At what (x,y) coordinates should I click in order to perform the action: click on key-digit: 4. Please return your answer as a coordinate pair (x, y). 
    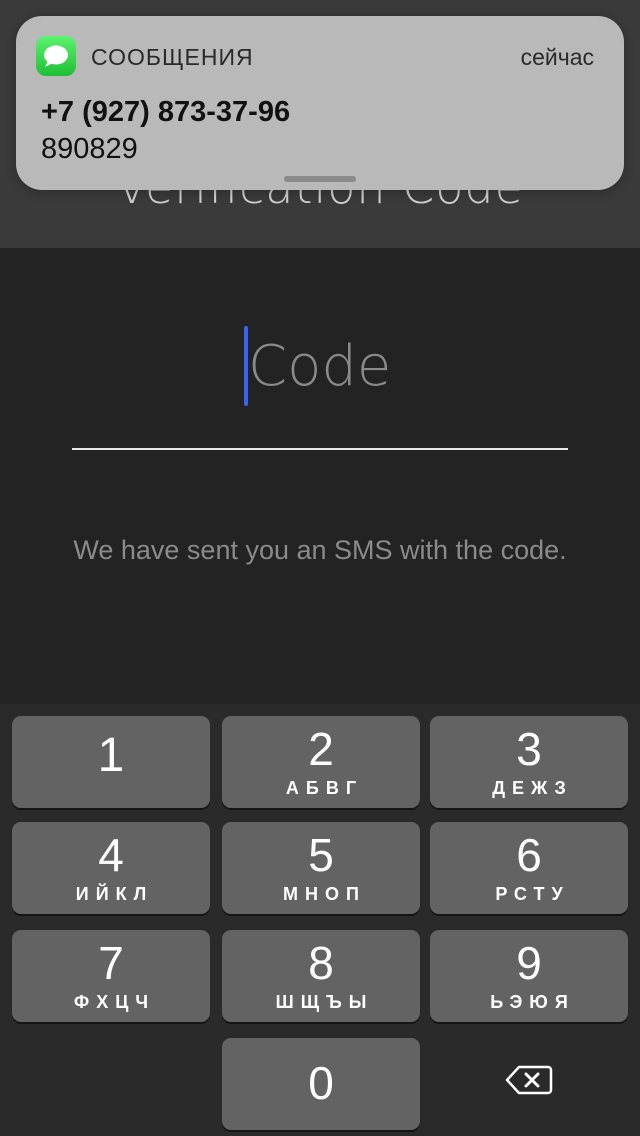
    Looking at the image, I should click on (111, 855).